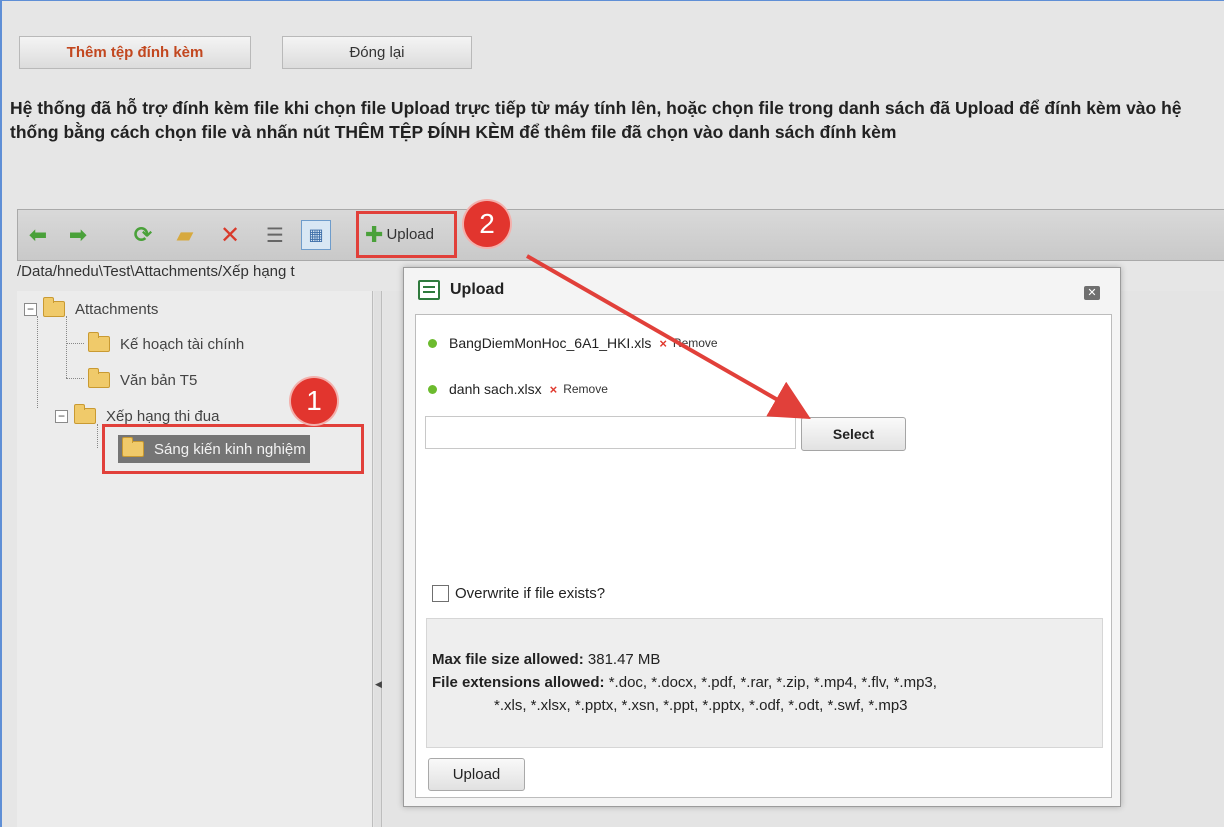  Describe the element at coordinates (410, 234) in the screenshot. I see `toolbar-upload-label: Upload` at that location.